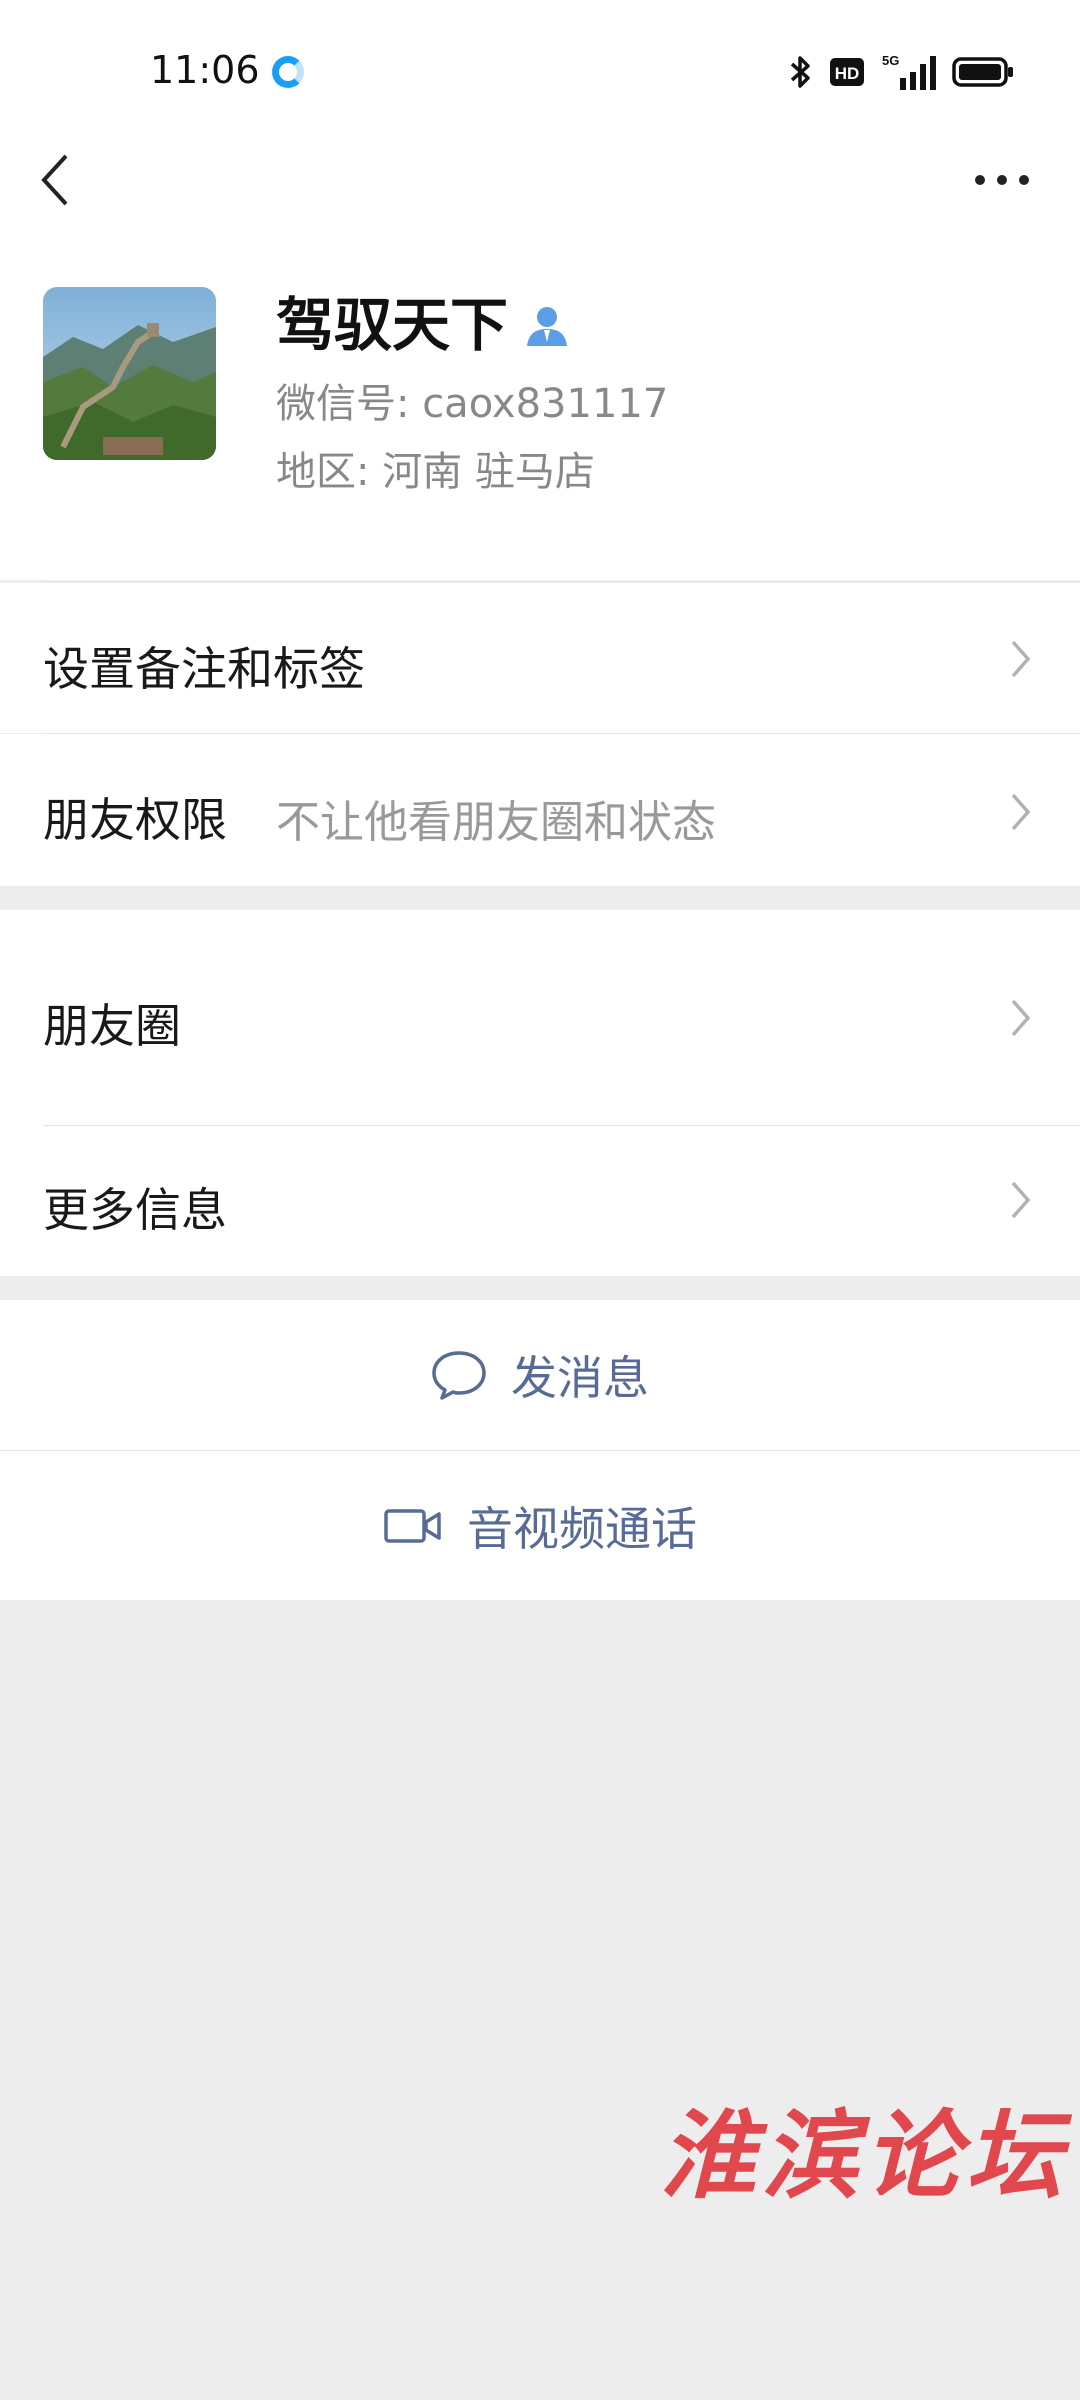 Image resolution: width=1080 pixels, height=2400 pixels. Describe the element at coordinates (890, 60) in the screenshot. I see `network-type-label: 5G` at that location.